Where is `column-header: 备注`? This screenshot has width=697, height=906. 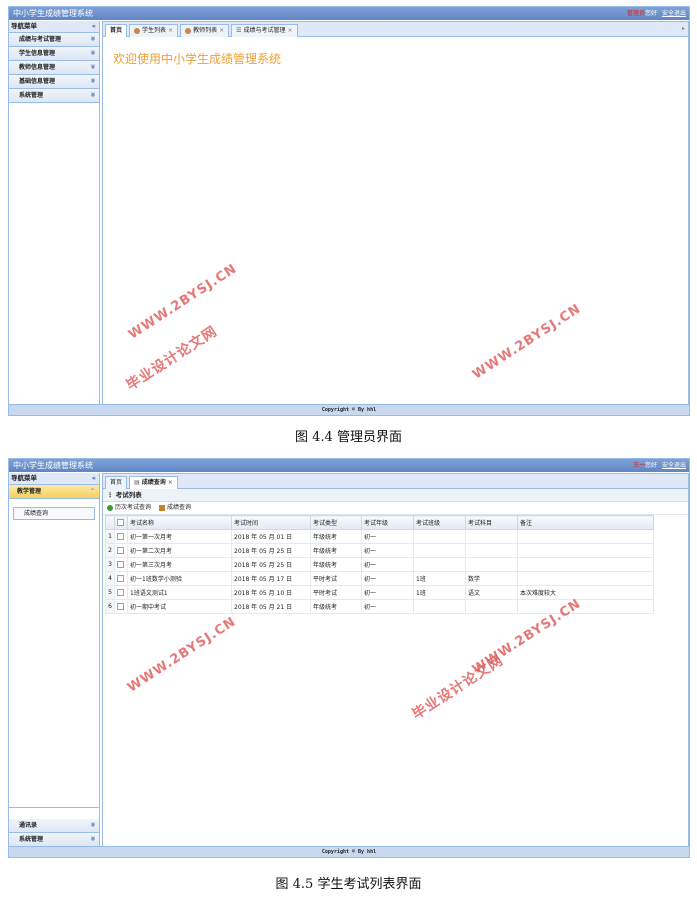 column-header: 备注 is located at coordinates (585, 522).